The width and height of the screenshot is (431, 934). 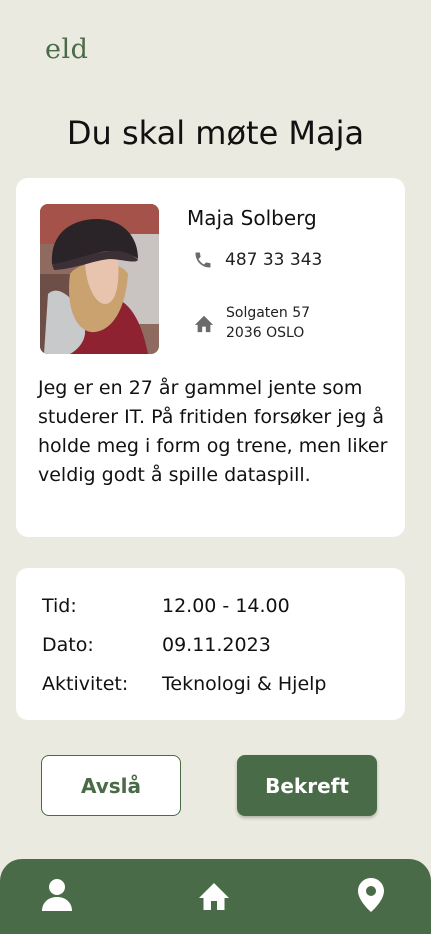 I want to click on detail-row-time: Tid: 12.00 - 14.00, so click(x=166, y=606).